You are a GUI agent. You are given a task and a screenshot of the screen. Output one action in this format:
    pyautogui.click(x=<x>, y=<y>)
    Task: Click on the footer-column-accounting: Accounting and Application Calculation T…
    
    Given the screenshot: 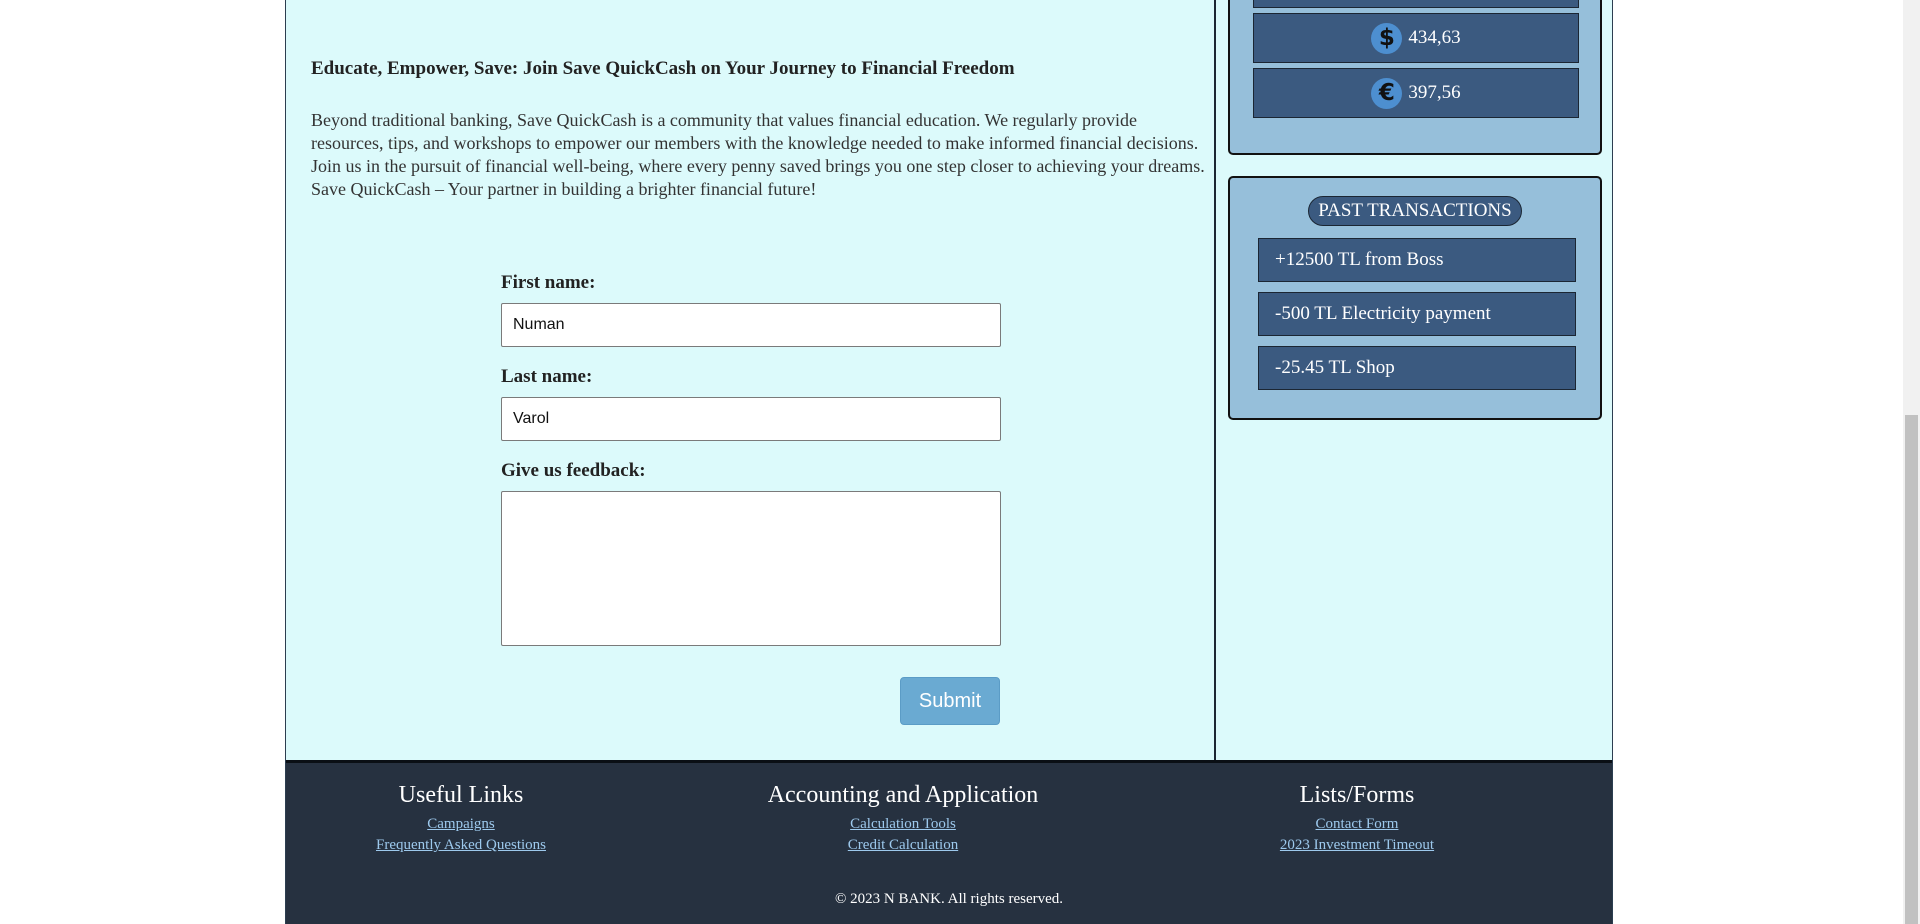 What is the action you would take?
    pyautogui.click(x=903, y=818)
    